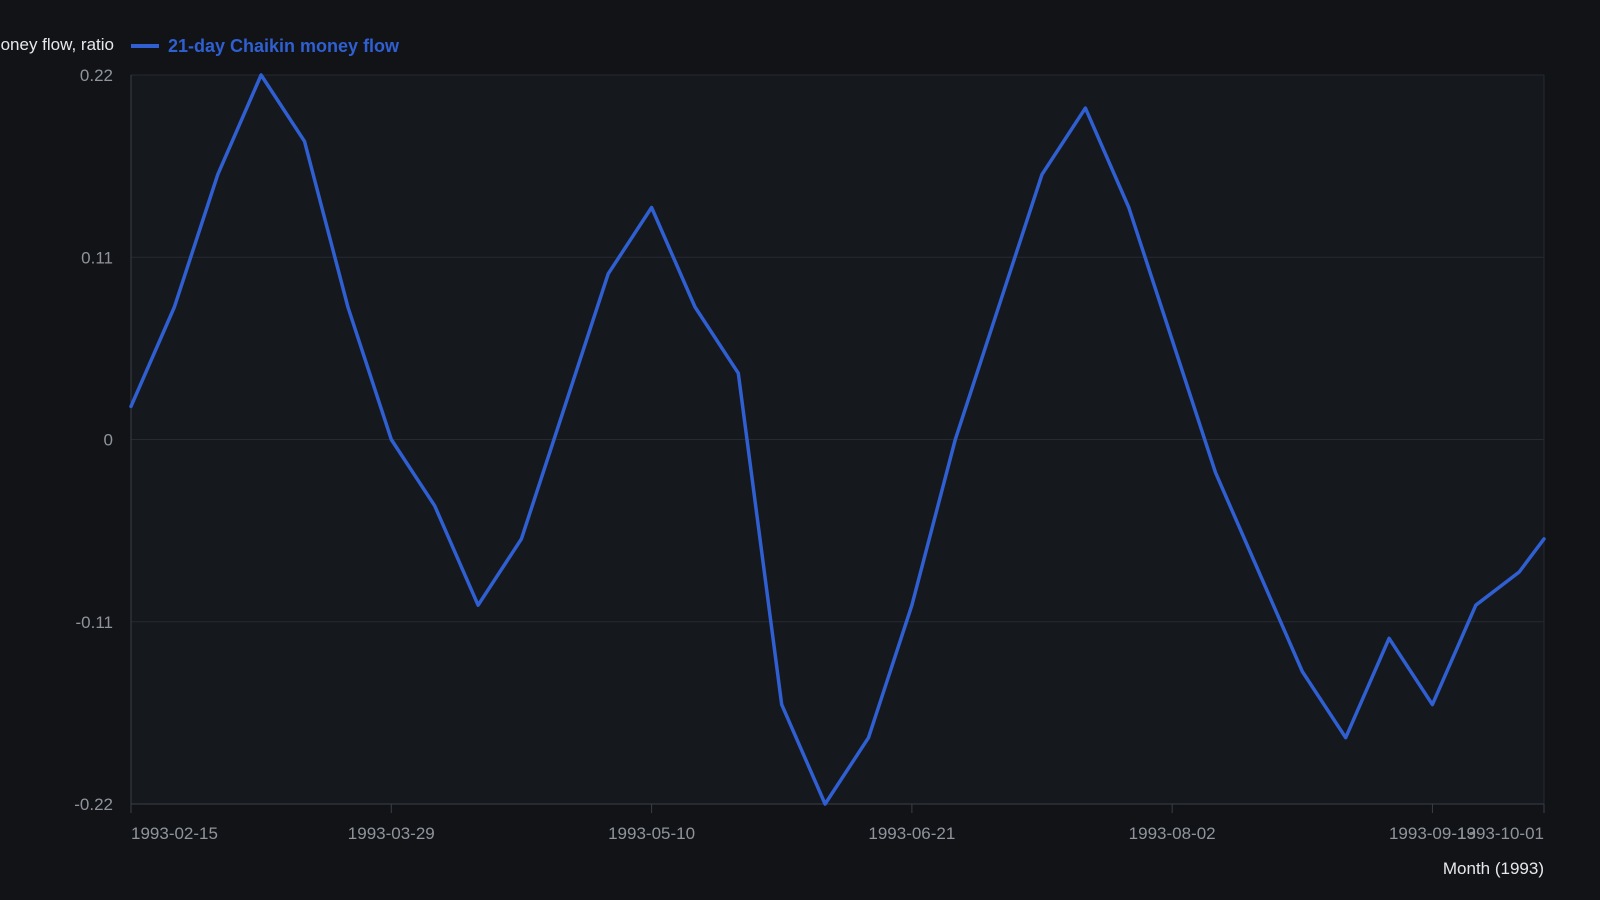  I want to click on y-tick-label: 0.22, so click(96, 75).